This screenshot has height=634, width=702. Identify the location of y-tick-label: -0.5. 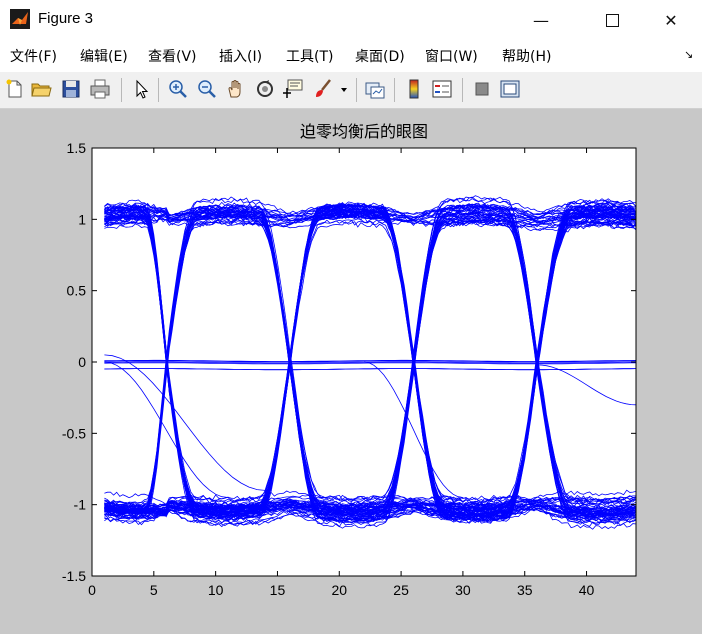
(74, 433).